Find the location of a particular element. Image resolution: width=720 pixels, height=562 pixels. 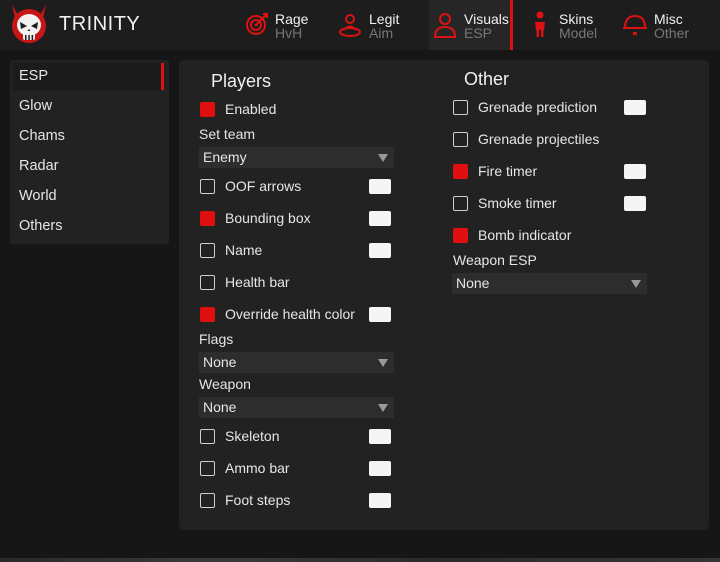

ammo-bar-checkbox is located at coordinates (207, 468).